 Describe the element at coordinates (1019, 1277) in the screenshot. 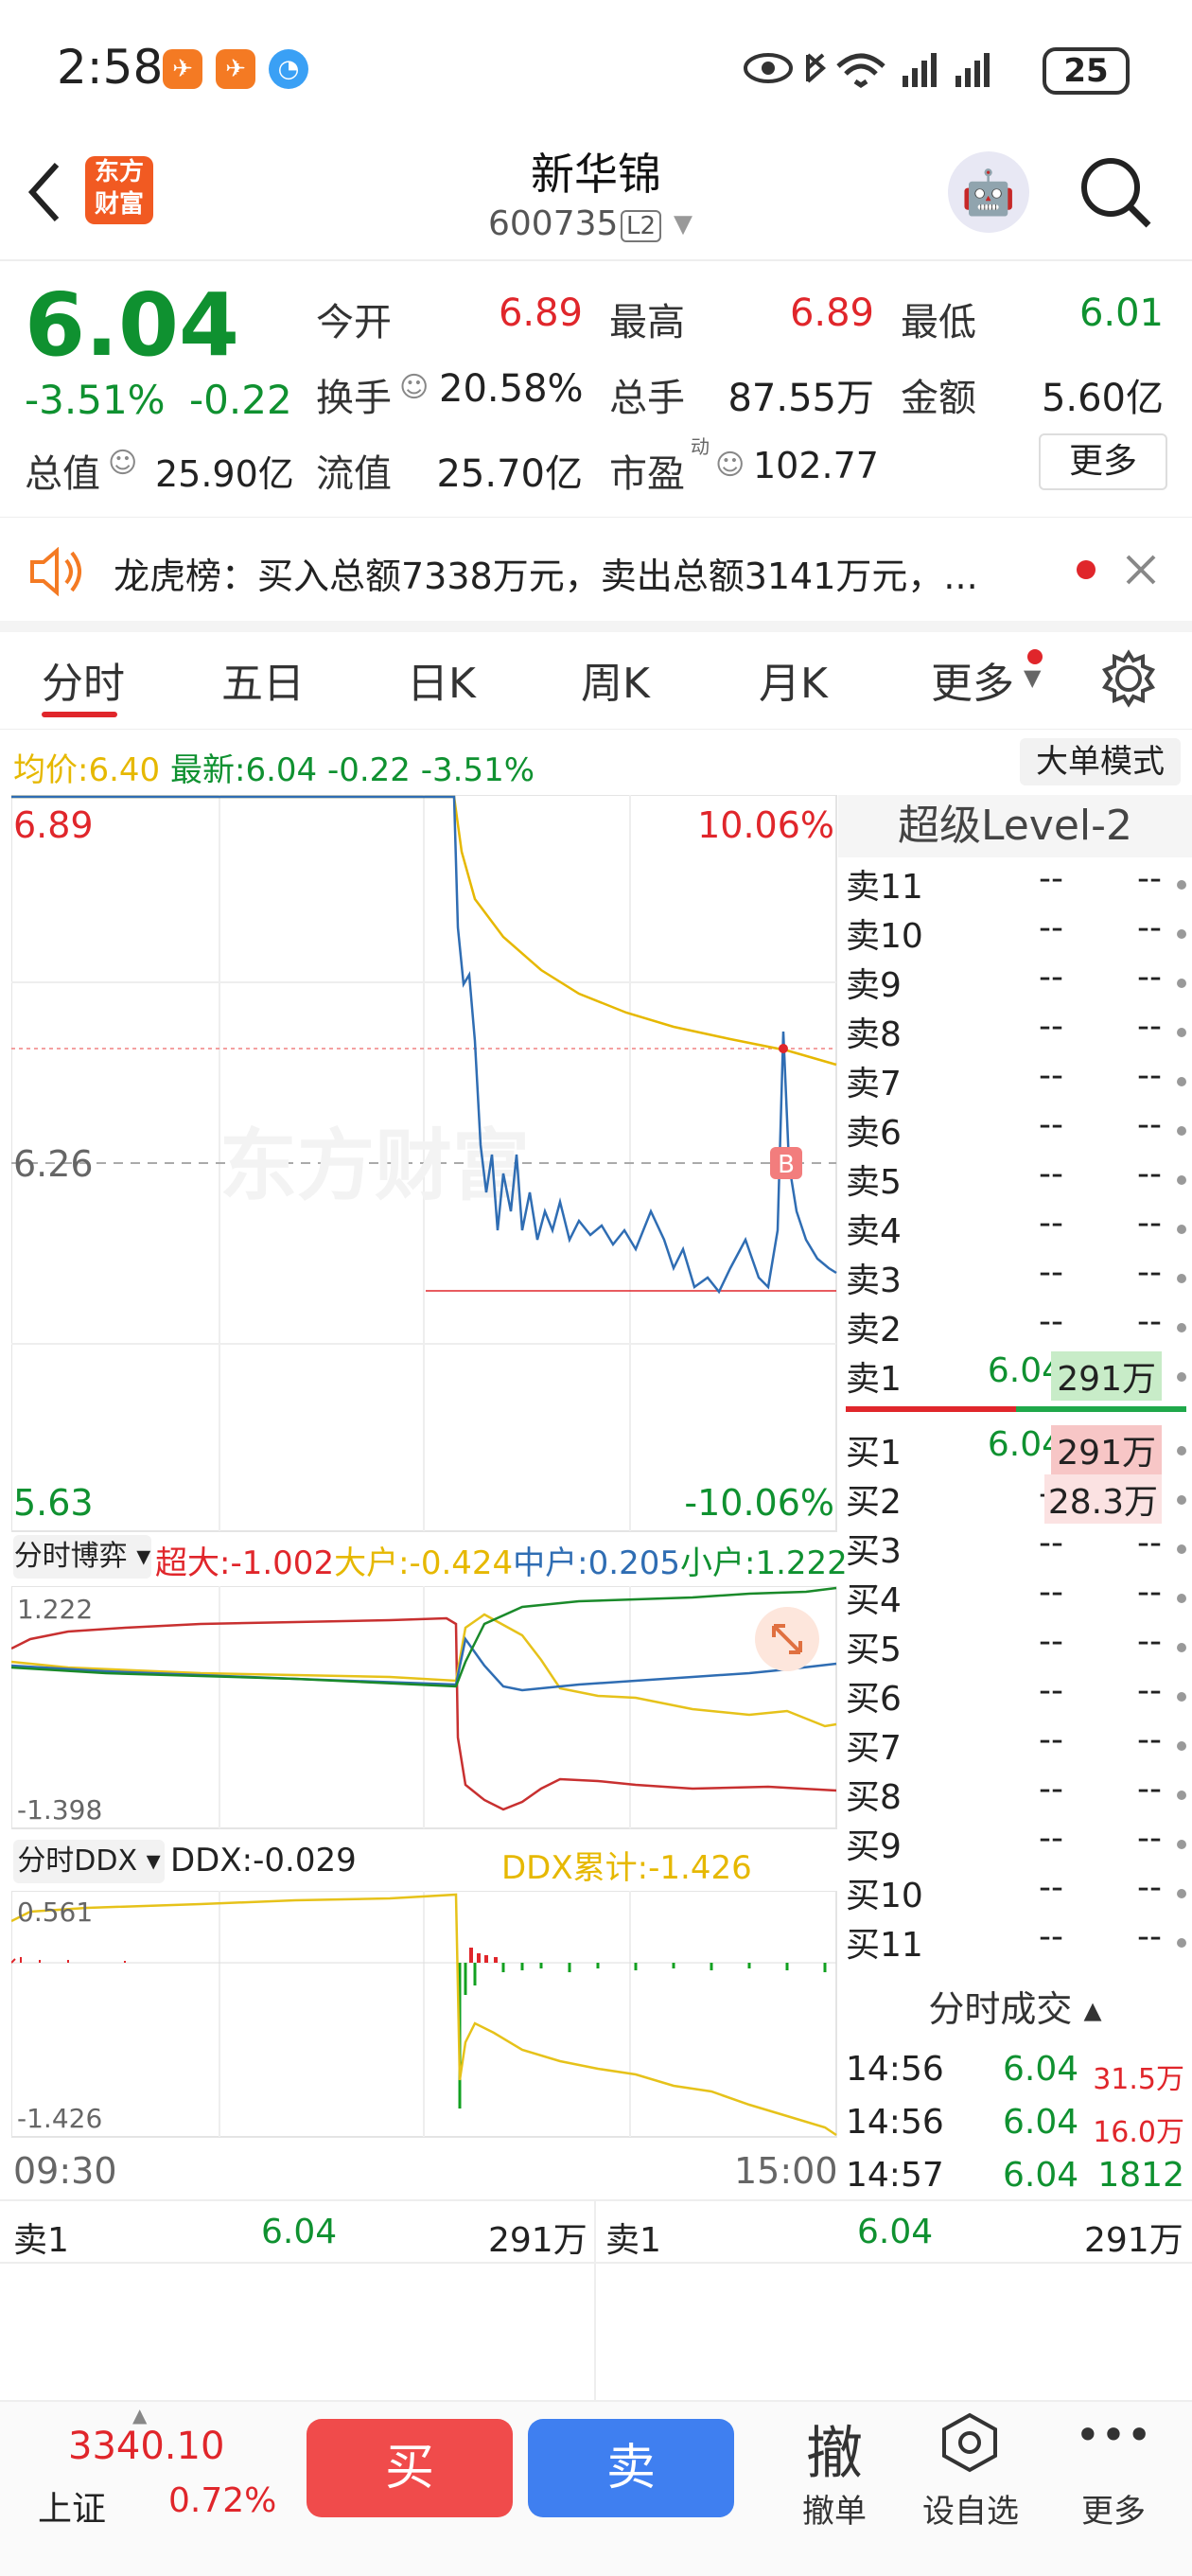

I see `ask-row: 卖3 -- --` at that location.